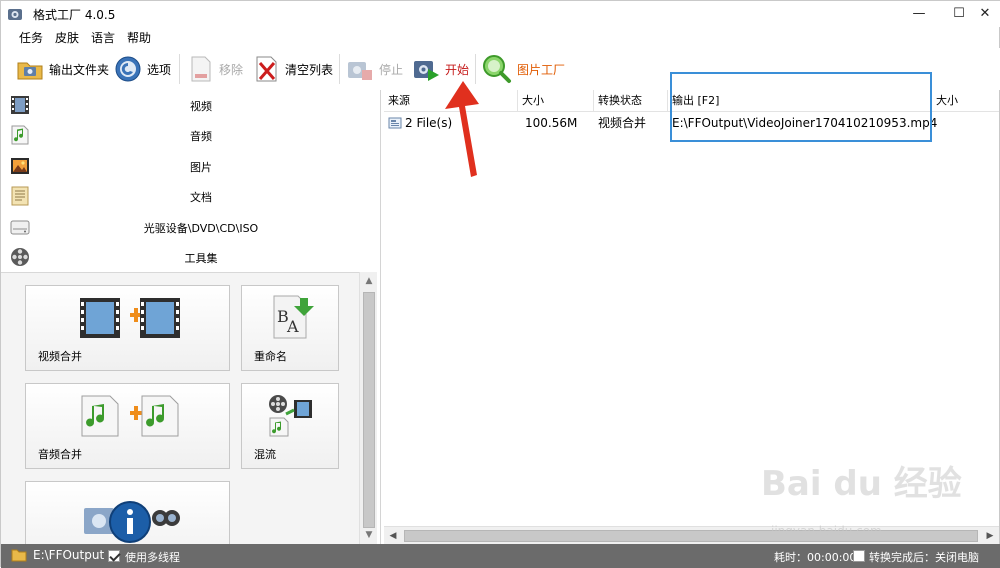 The width and height of the screenshot is (1000, 568). I want to click on output-folder-label: 输出文件夹, so click(79, 69).